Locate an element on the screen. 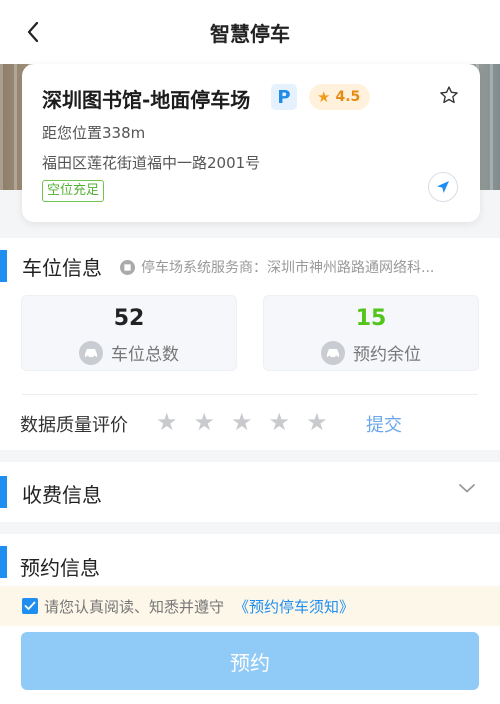 This screenshot has width=500, height=704. total-spaces-label-row: 车位总数 is located at coordinates (129, 352).